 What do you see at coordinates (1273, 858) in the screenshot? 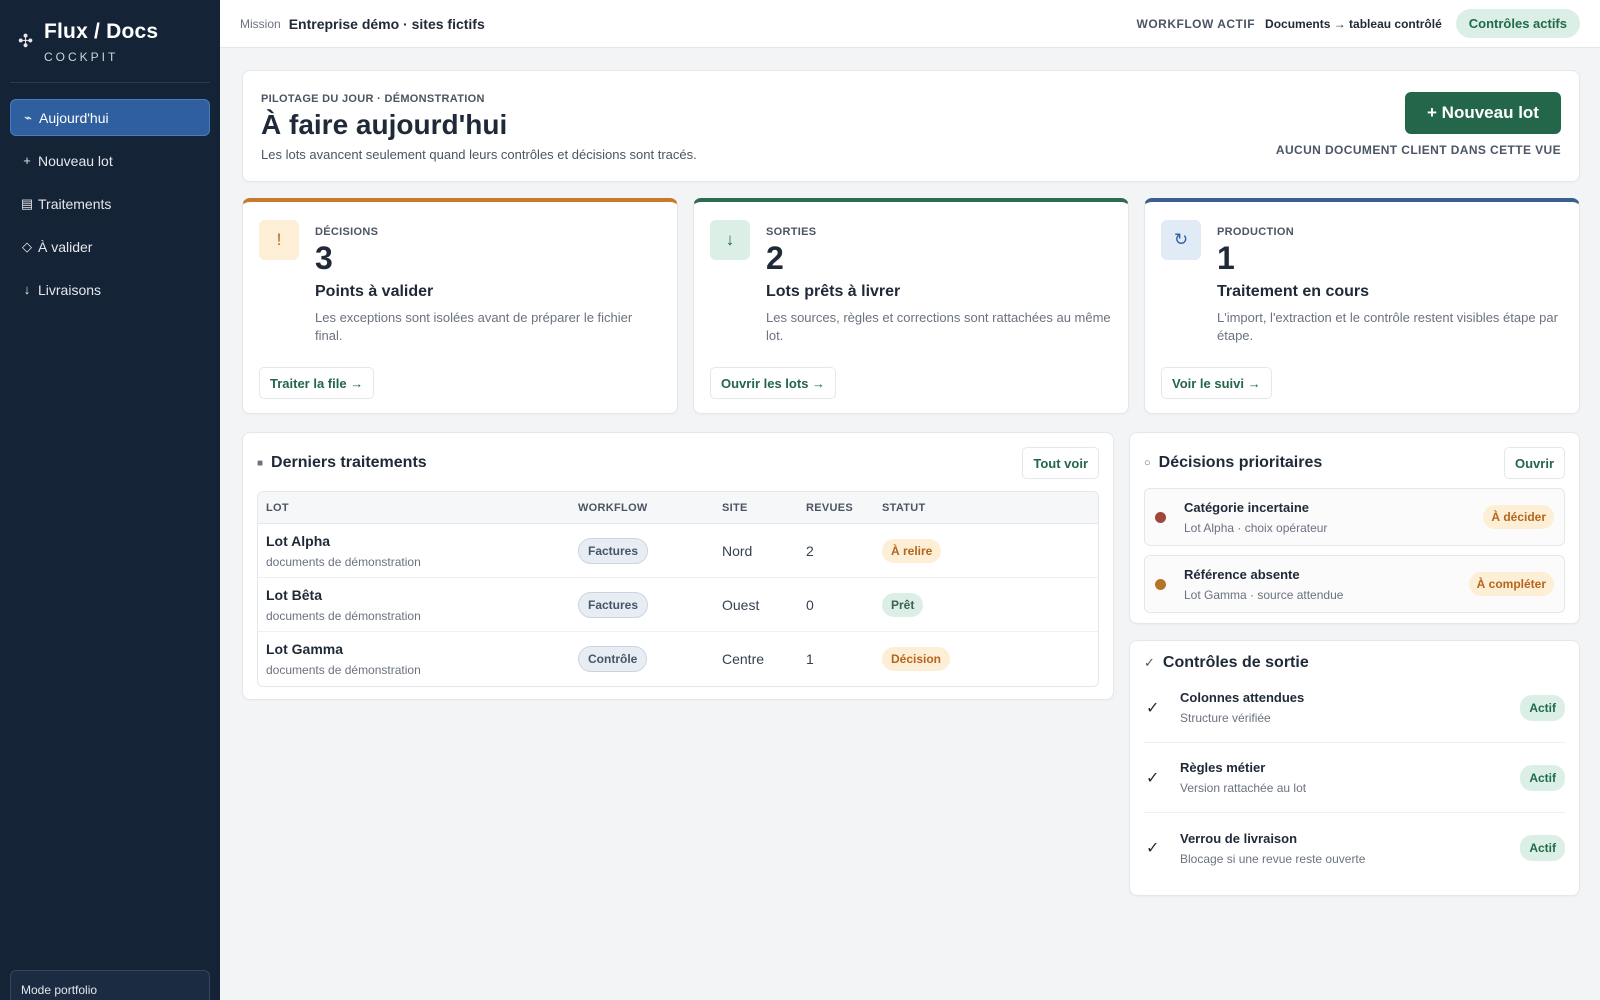
I see `control-subtitle: Blocage si une revue reste ouverte` at bounding box center [1273, 858].